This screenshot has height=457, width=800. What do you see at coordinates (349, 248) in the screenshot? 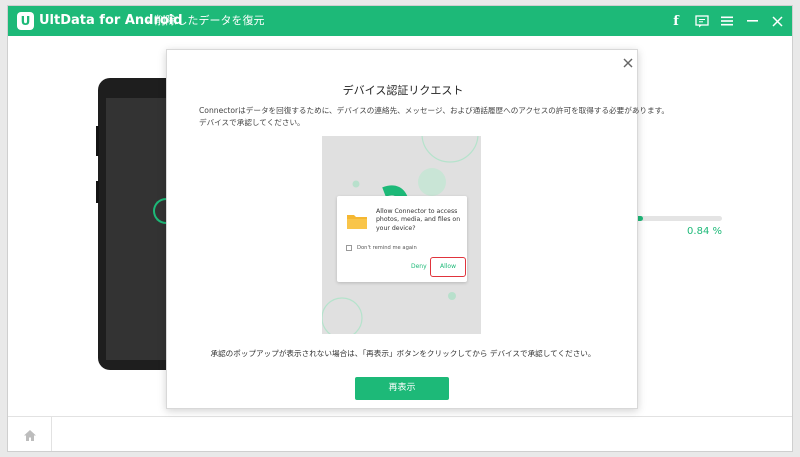
I see `dont-remind-checkbox` at bounding box center [349, 248].